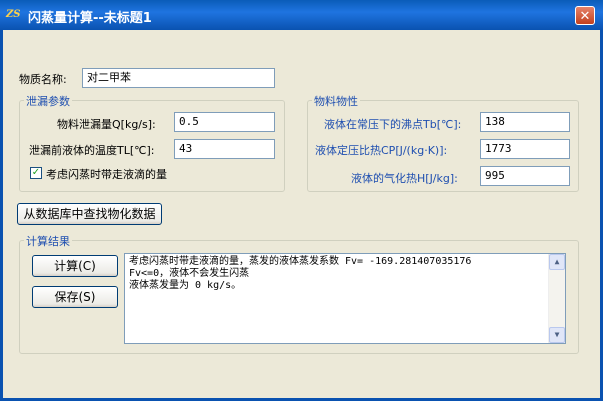  I want to click on flash-droplet-checkbox: ✓, so click(36, 173).